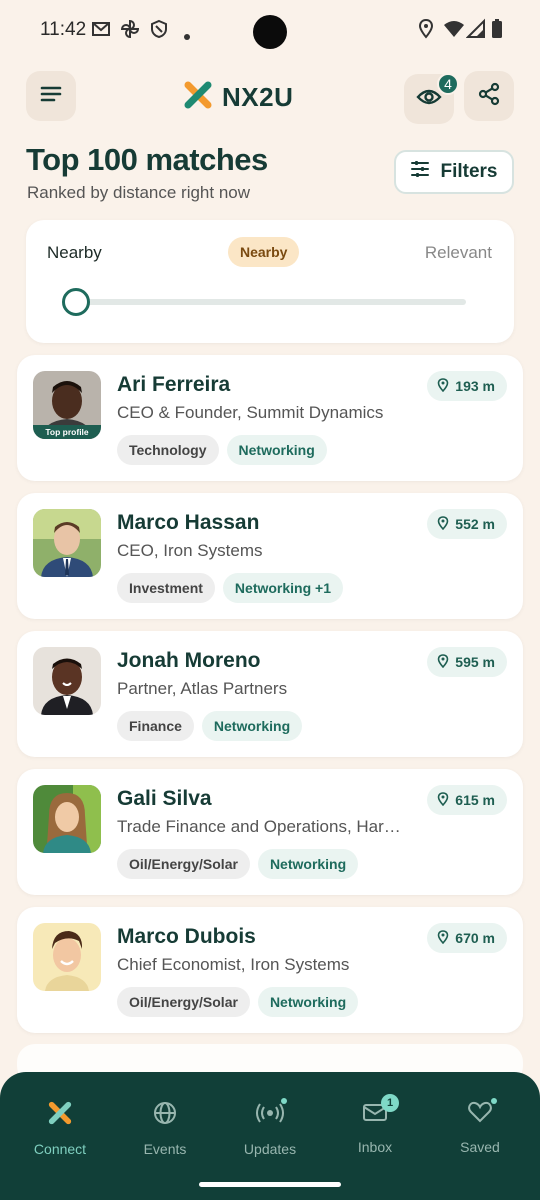  I want to click on menu-button, so click(51, 96).